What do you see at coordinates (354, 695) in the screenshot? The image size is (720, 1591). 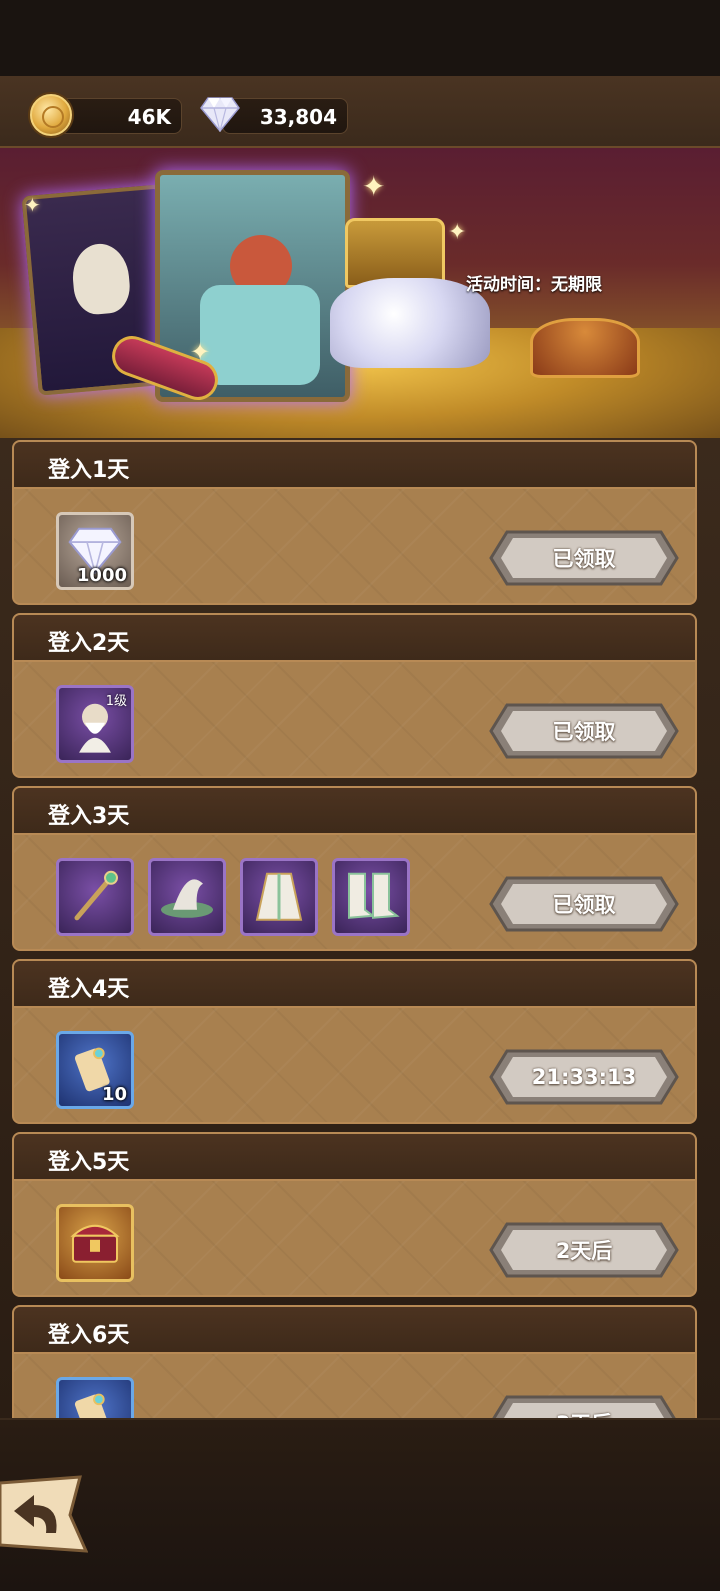 I see `reward-card-day-2: 登入2天 1级 已领取` at bounding box center [354, 695].